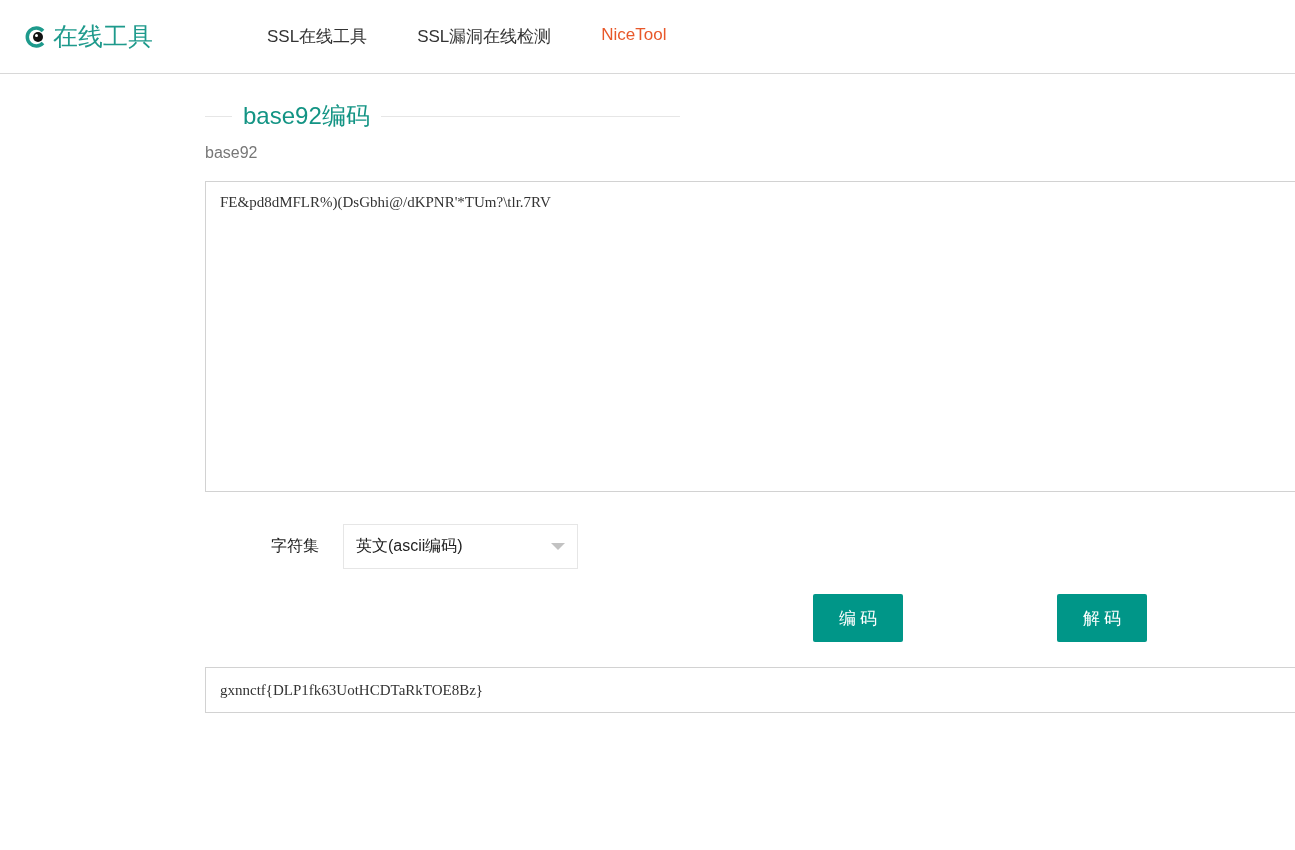 Image resolution: width=1295 pixels, height=850 pixels. Describe the element at coordinates (232, 153) in the screenshot. I see `field-label: base92` at that location.